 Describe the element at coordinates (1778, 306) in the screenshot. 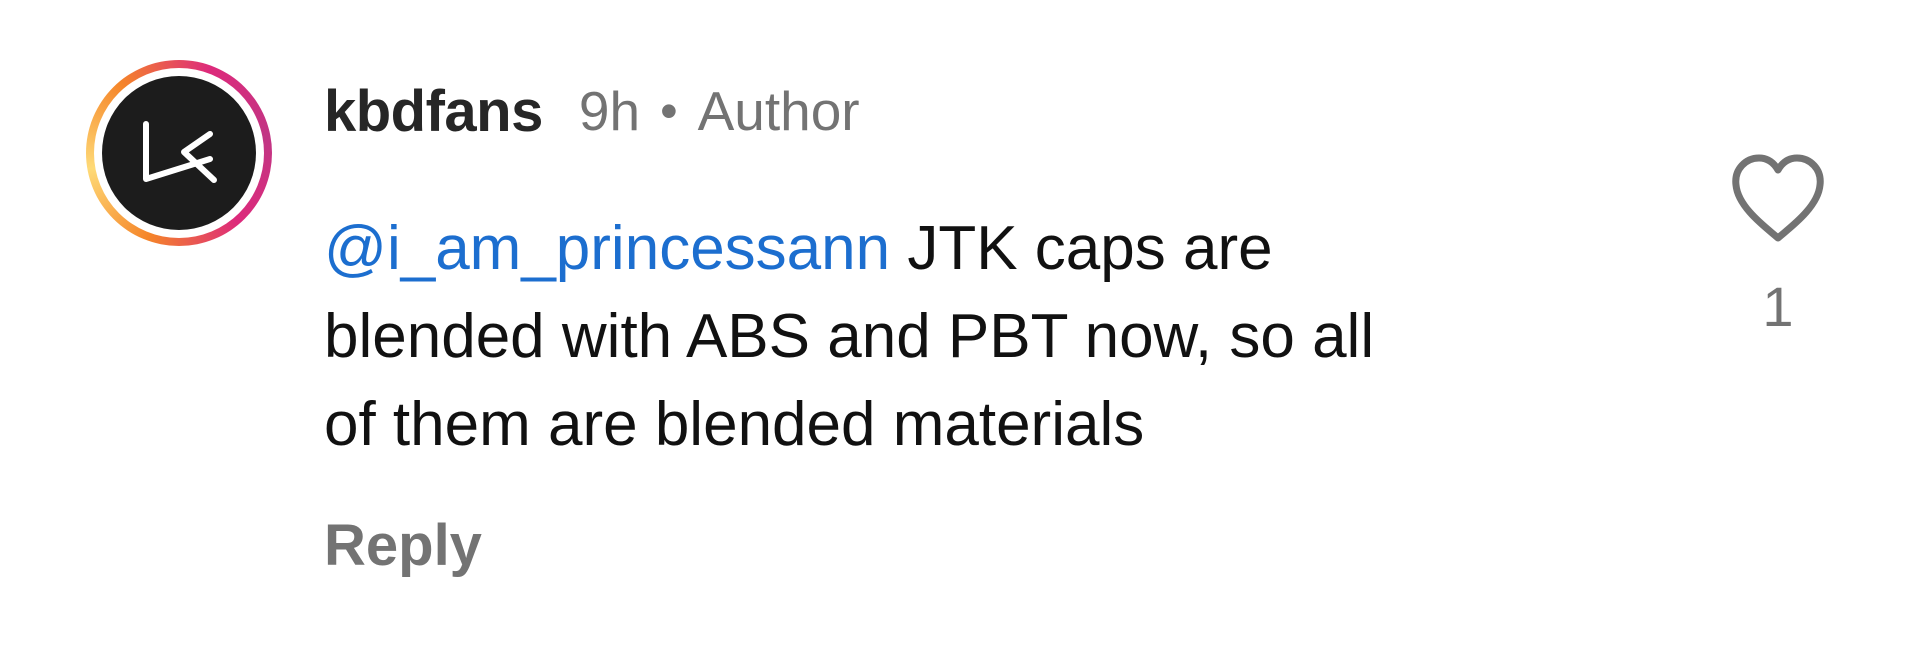

I see `like-count: 1` at that location.